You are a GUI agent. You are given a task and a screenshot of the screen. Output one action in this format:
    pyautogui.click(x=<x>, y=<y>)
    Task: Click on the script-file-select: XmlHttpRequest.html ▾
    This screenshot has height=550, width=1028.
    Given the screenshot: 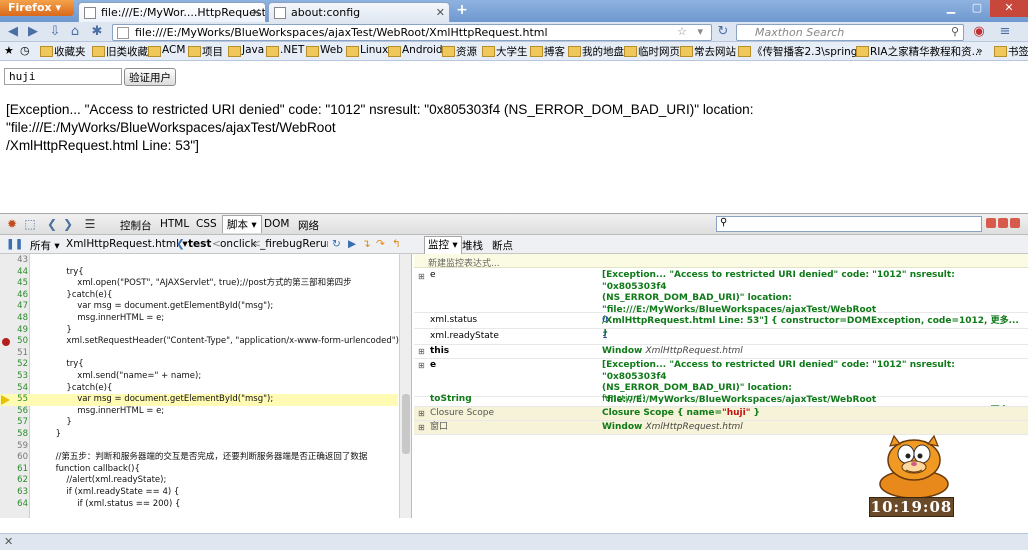 What is the action you would take?
    pyautogui.click(x=127, y=244)
    